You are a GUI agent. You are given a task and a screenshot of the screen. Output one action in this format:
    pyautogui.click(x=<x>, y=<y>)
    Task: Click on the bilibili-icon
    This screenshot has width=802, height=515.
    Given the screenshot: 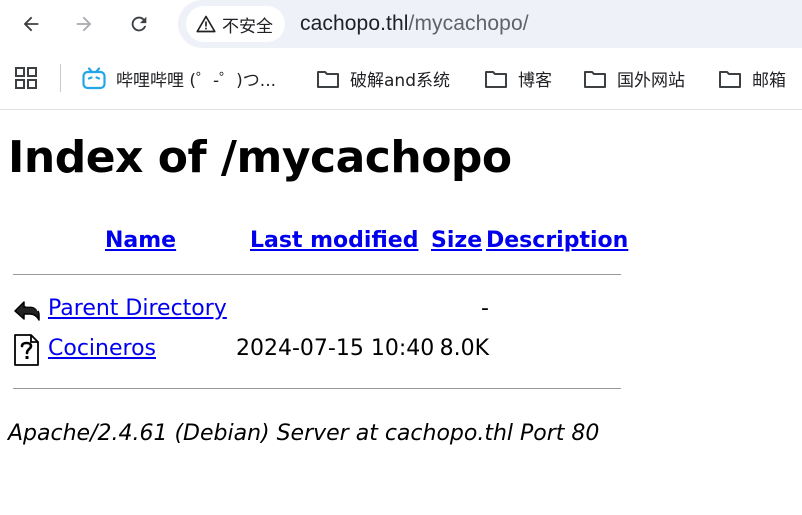 What is the action you would take?
    pyautogui.click(x=94, y=77)
    